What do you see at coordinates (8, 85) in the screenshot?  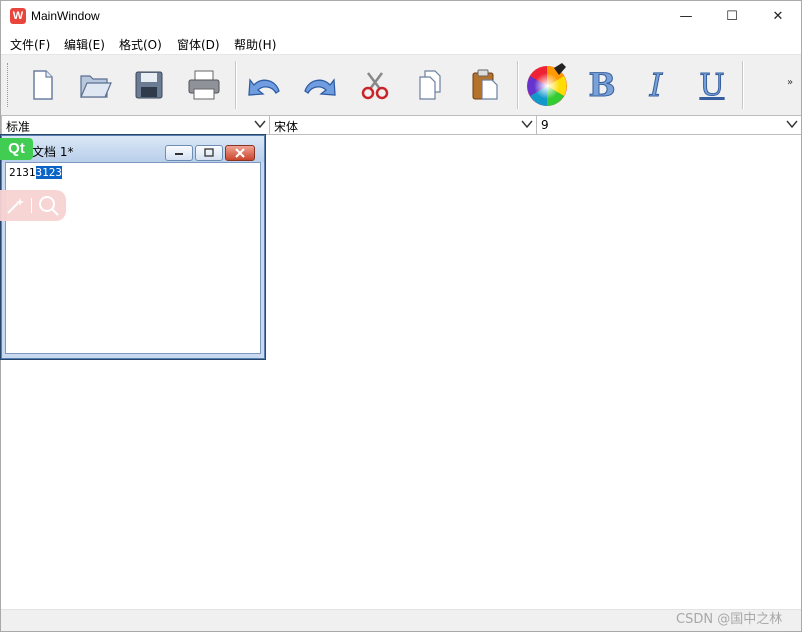 I see `toolbar-grip` at bounding box center [8, 85].